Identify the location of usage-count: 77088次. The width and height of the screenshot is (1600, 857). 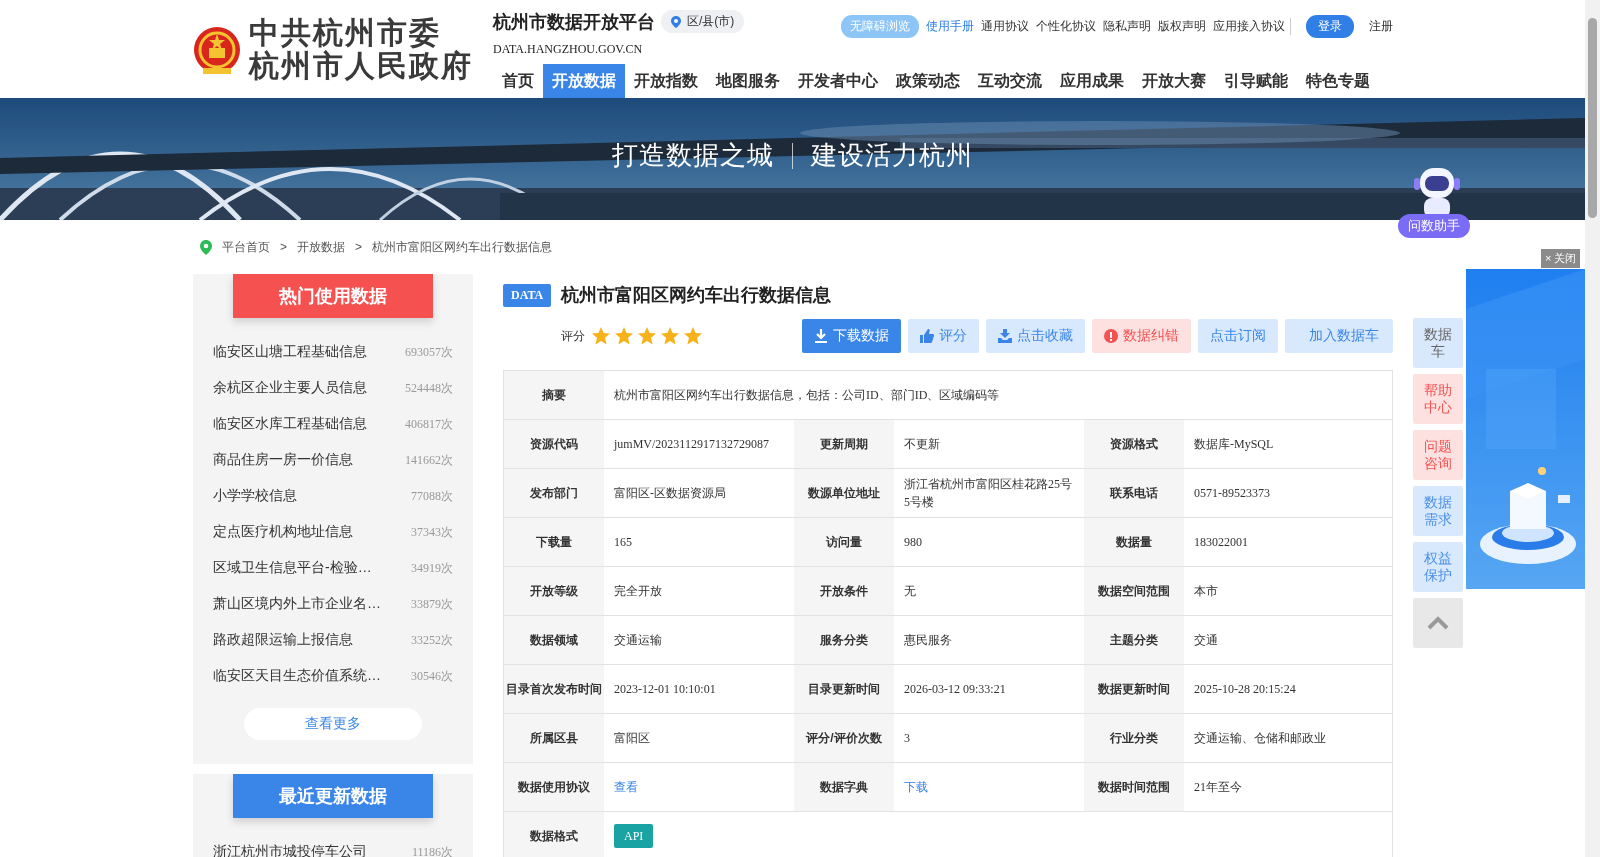
(432, 496).